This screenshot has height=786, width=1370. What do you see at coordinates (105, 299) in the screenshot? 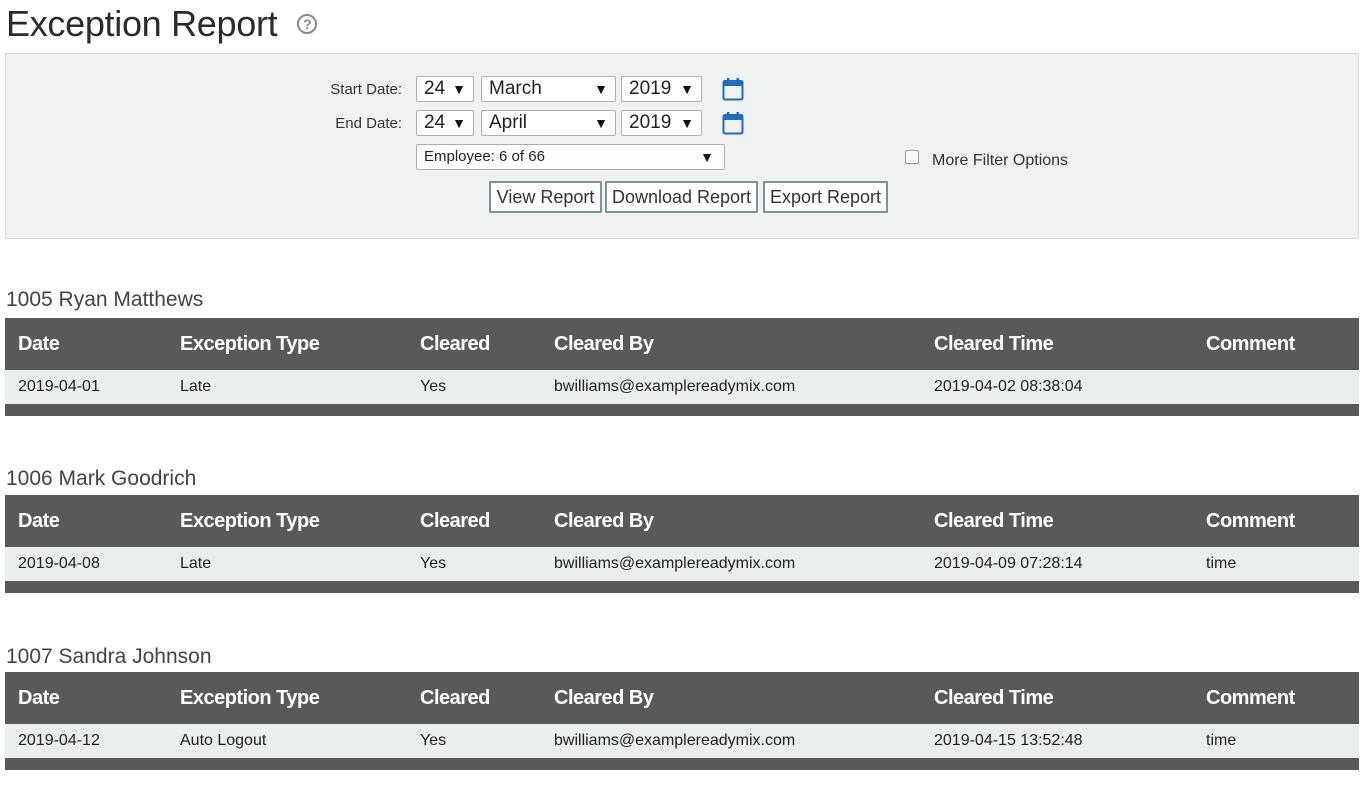
I see `employee-heading: 1005 Ryan Matthews` at bounding box center [105, 299].